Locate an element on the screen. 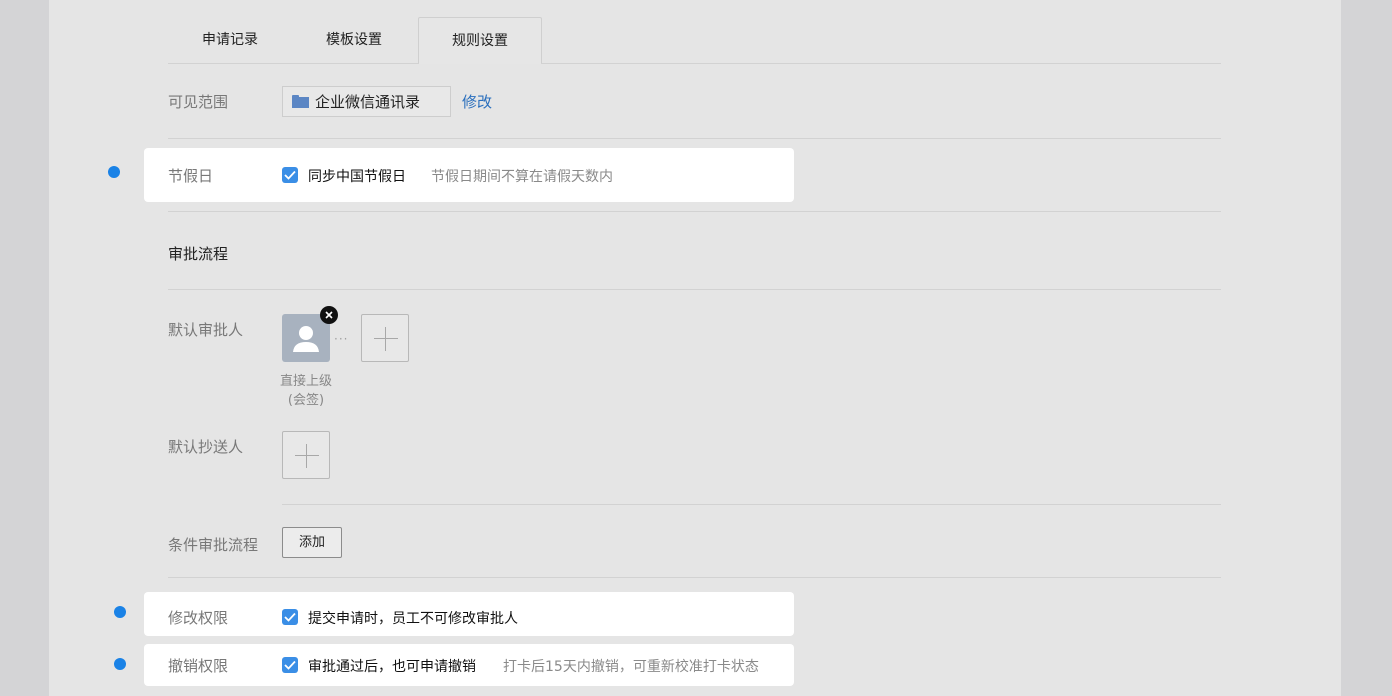  revoke-permission-checkbox is located at coordinates (290, 665).